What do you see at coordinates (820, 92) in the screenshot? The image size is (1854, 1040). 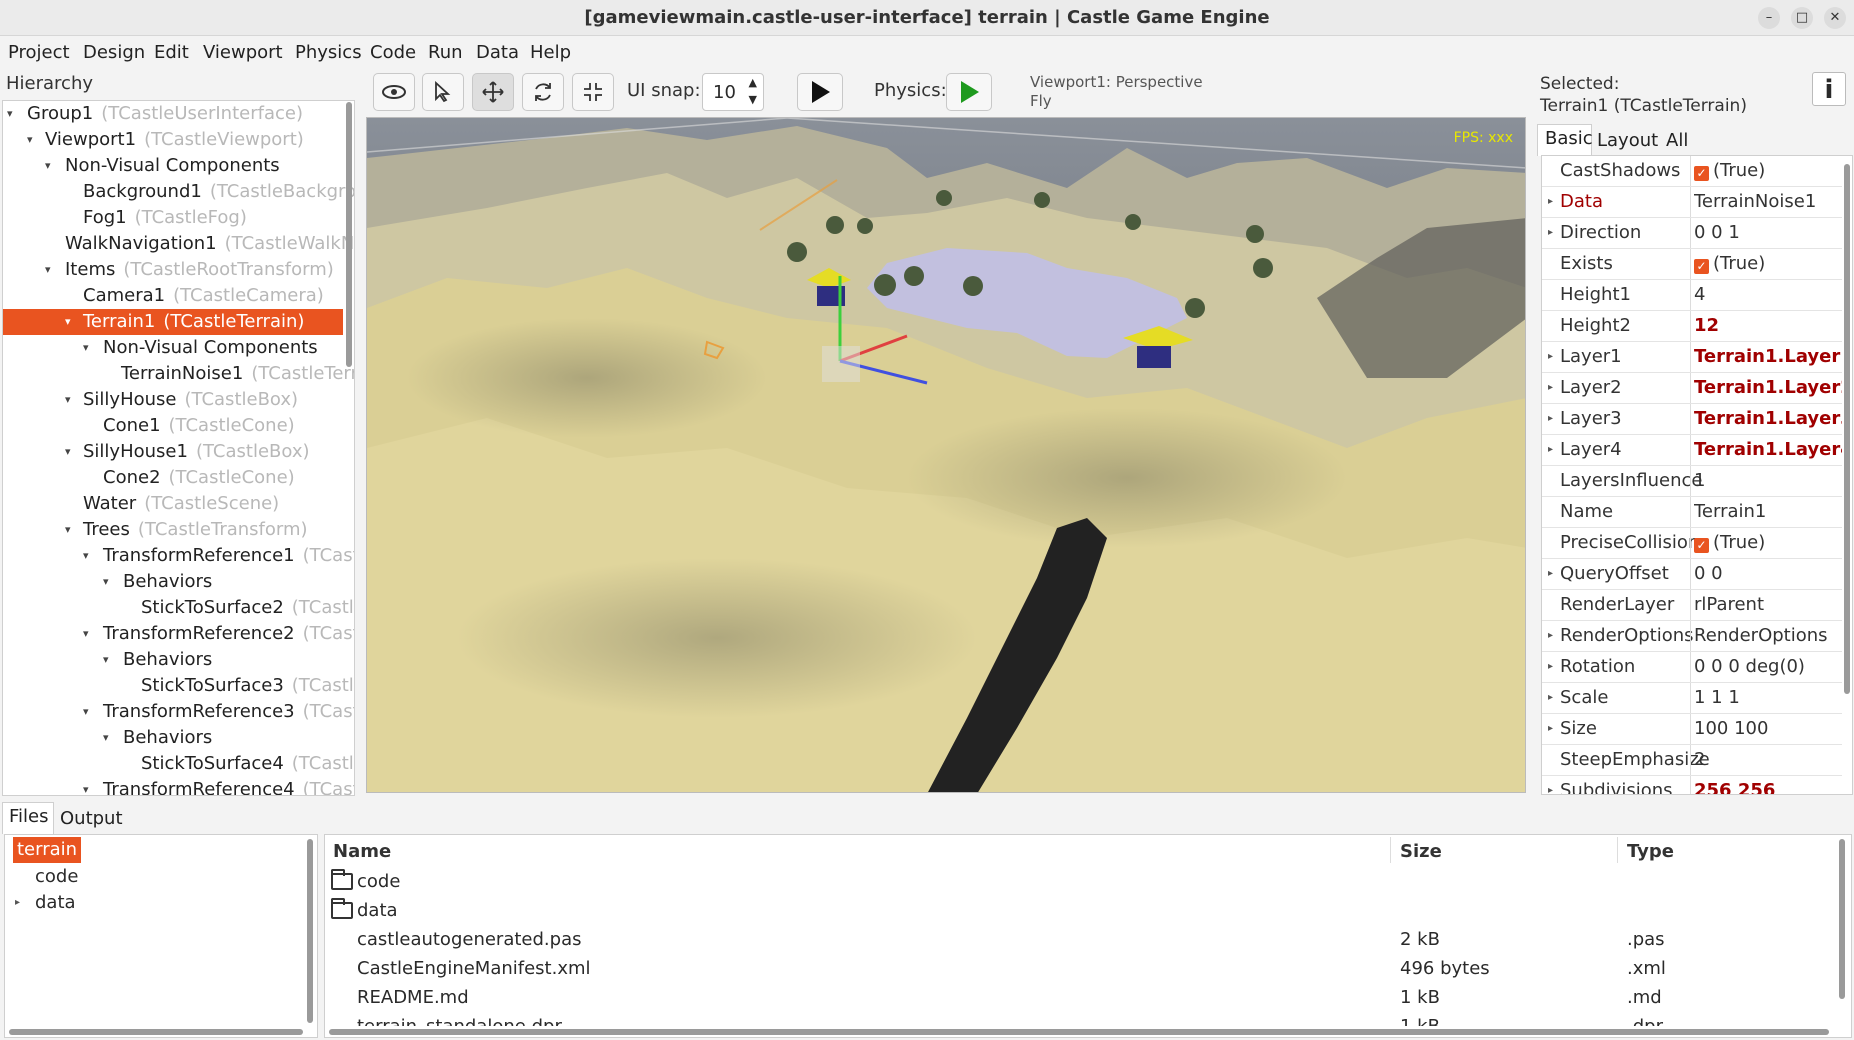 I see `run-button` at bounding box center [820, 92].